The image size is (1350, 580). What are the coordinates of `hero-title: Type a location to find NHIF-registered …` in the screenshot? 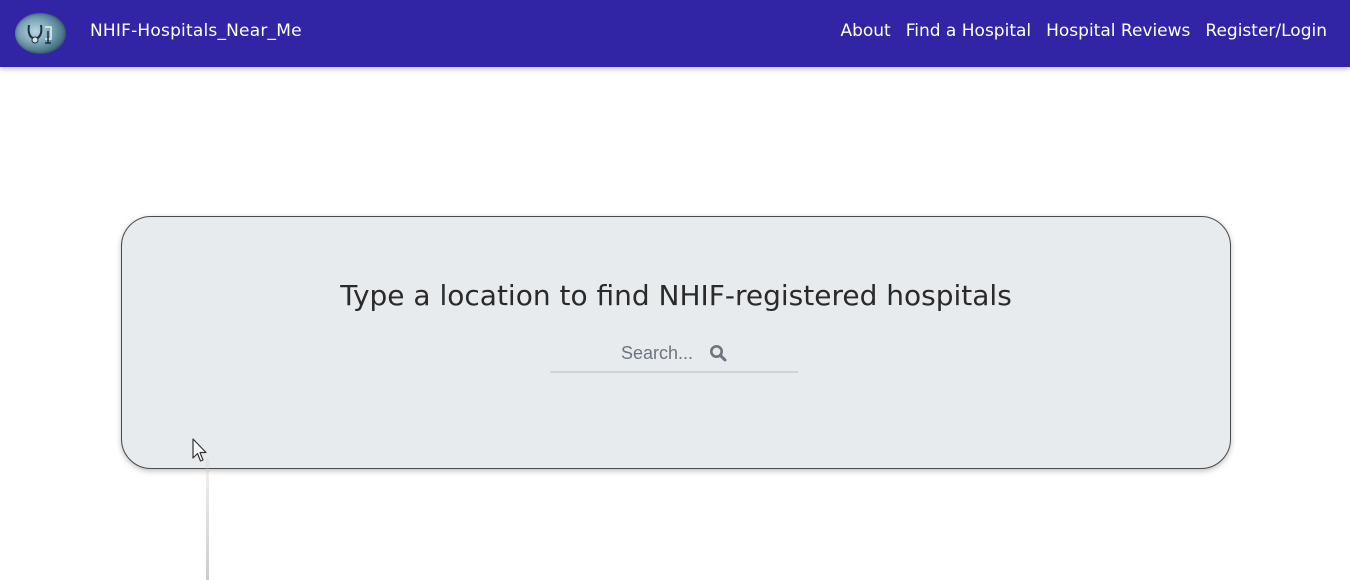 It's located at (676, 295).